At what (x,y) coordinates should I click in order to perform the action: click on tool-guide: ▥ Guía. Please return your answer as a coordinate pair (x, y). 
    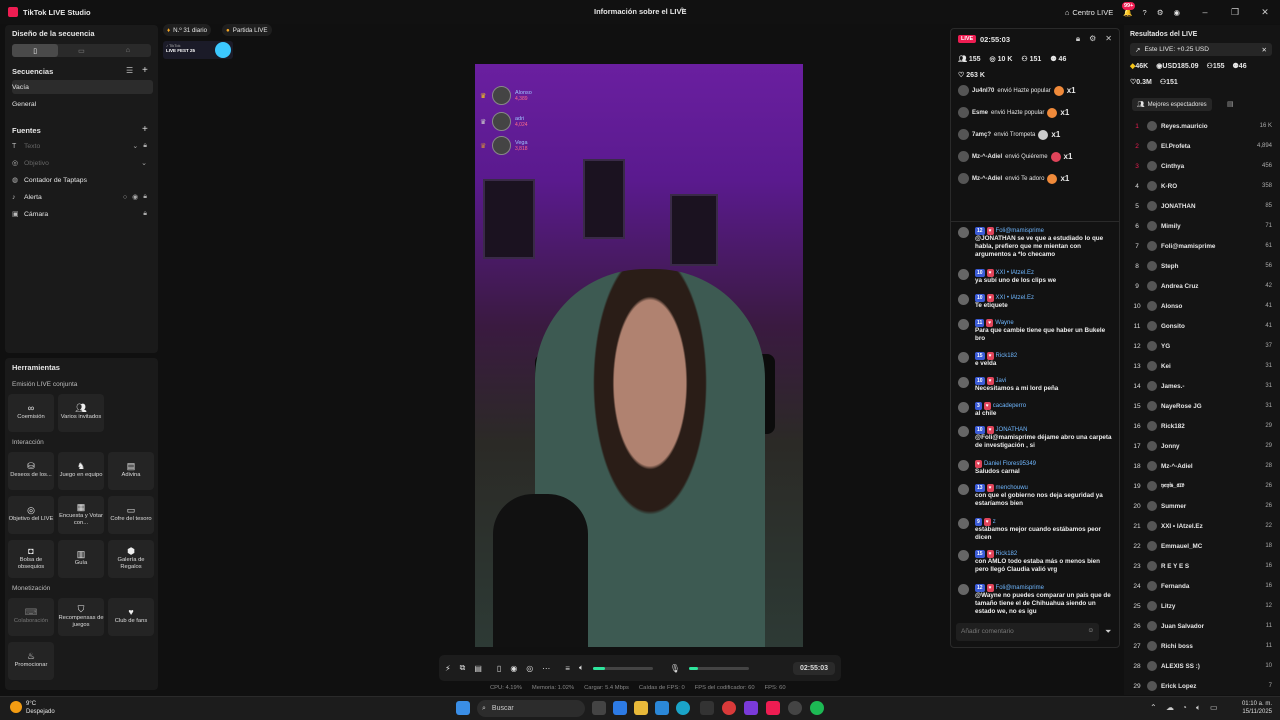
    Looking at the image, I should click on (81, 559).